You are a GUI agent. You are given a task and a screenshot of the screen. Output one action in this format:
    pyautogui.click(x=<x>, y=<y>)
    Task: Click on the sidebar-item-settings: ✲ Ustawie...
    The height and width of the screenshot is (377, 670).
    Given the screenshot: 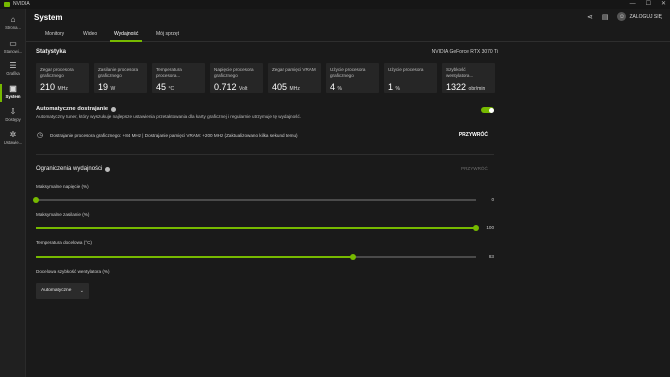 What is the action you would take?
    pyautogui.click(x=13, y=139)
    